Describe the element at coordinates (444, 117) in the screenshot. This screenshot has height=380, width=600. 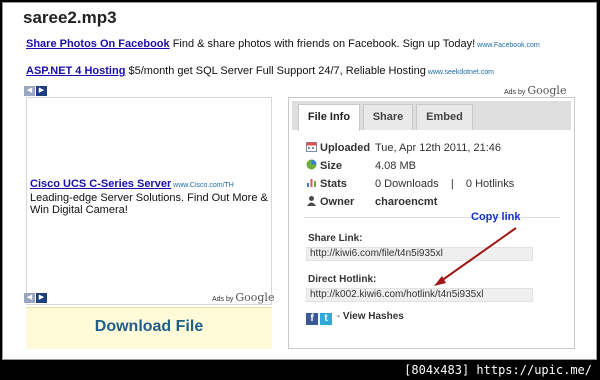
I see `tab-embed: Embed` at that location.